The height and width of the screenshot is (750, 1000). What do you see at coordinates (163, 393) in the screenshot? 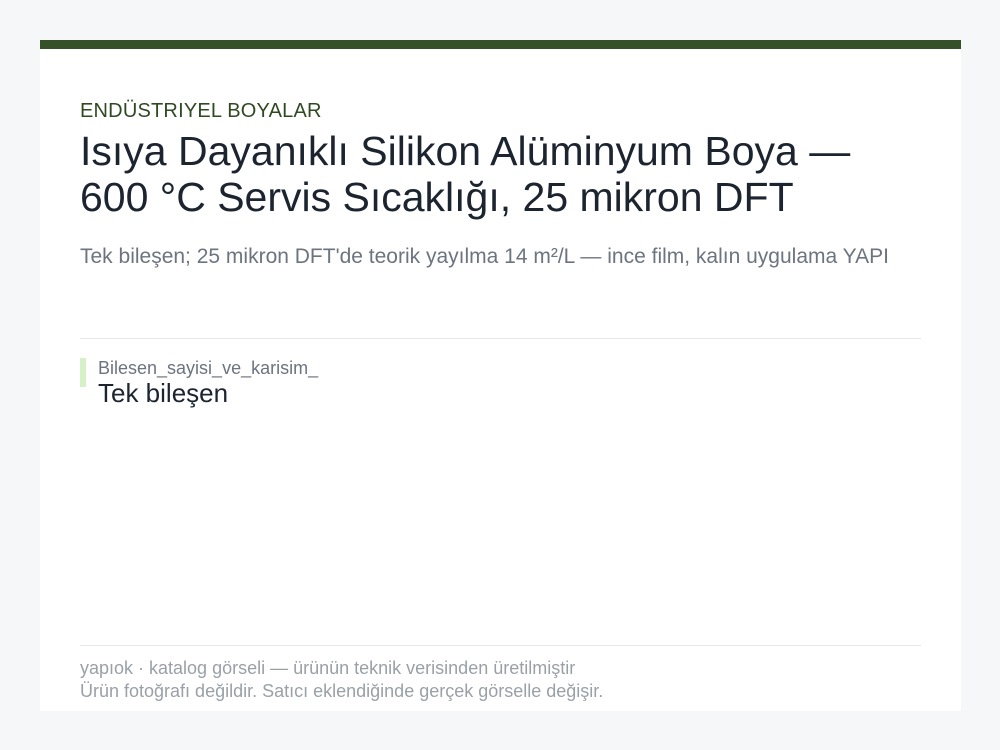
I see `spec-value: Tek bileşen` at bounding box center [163, 393].